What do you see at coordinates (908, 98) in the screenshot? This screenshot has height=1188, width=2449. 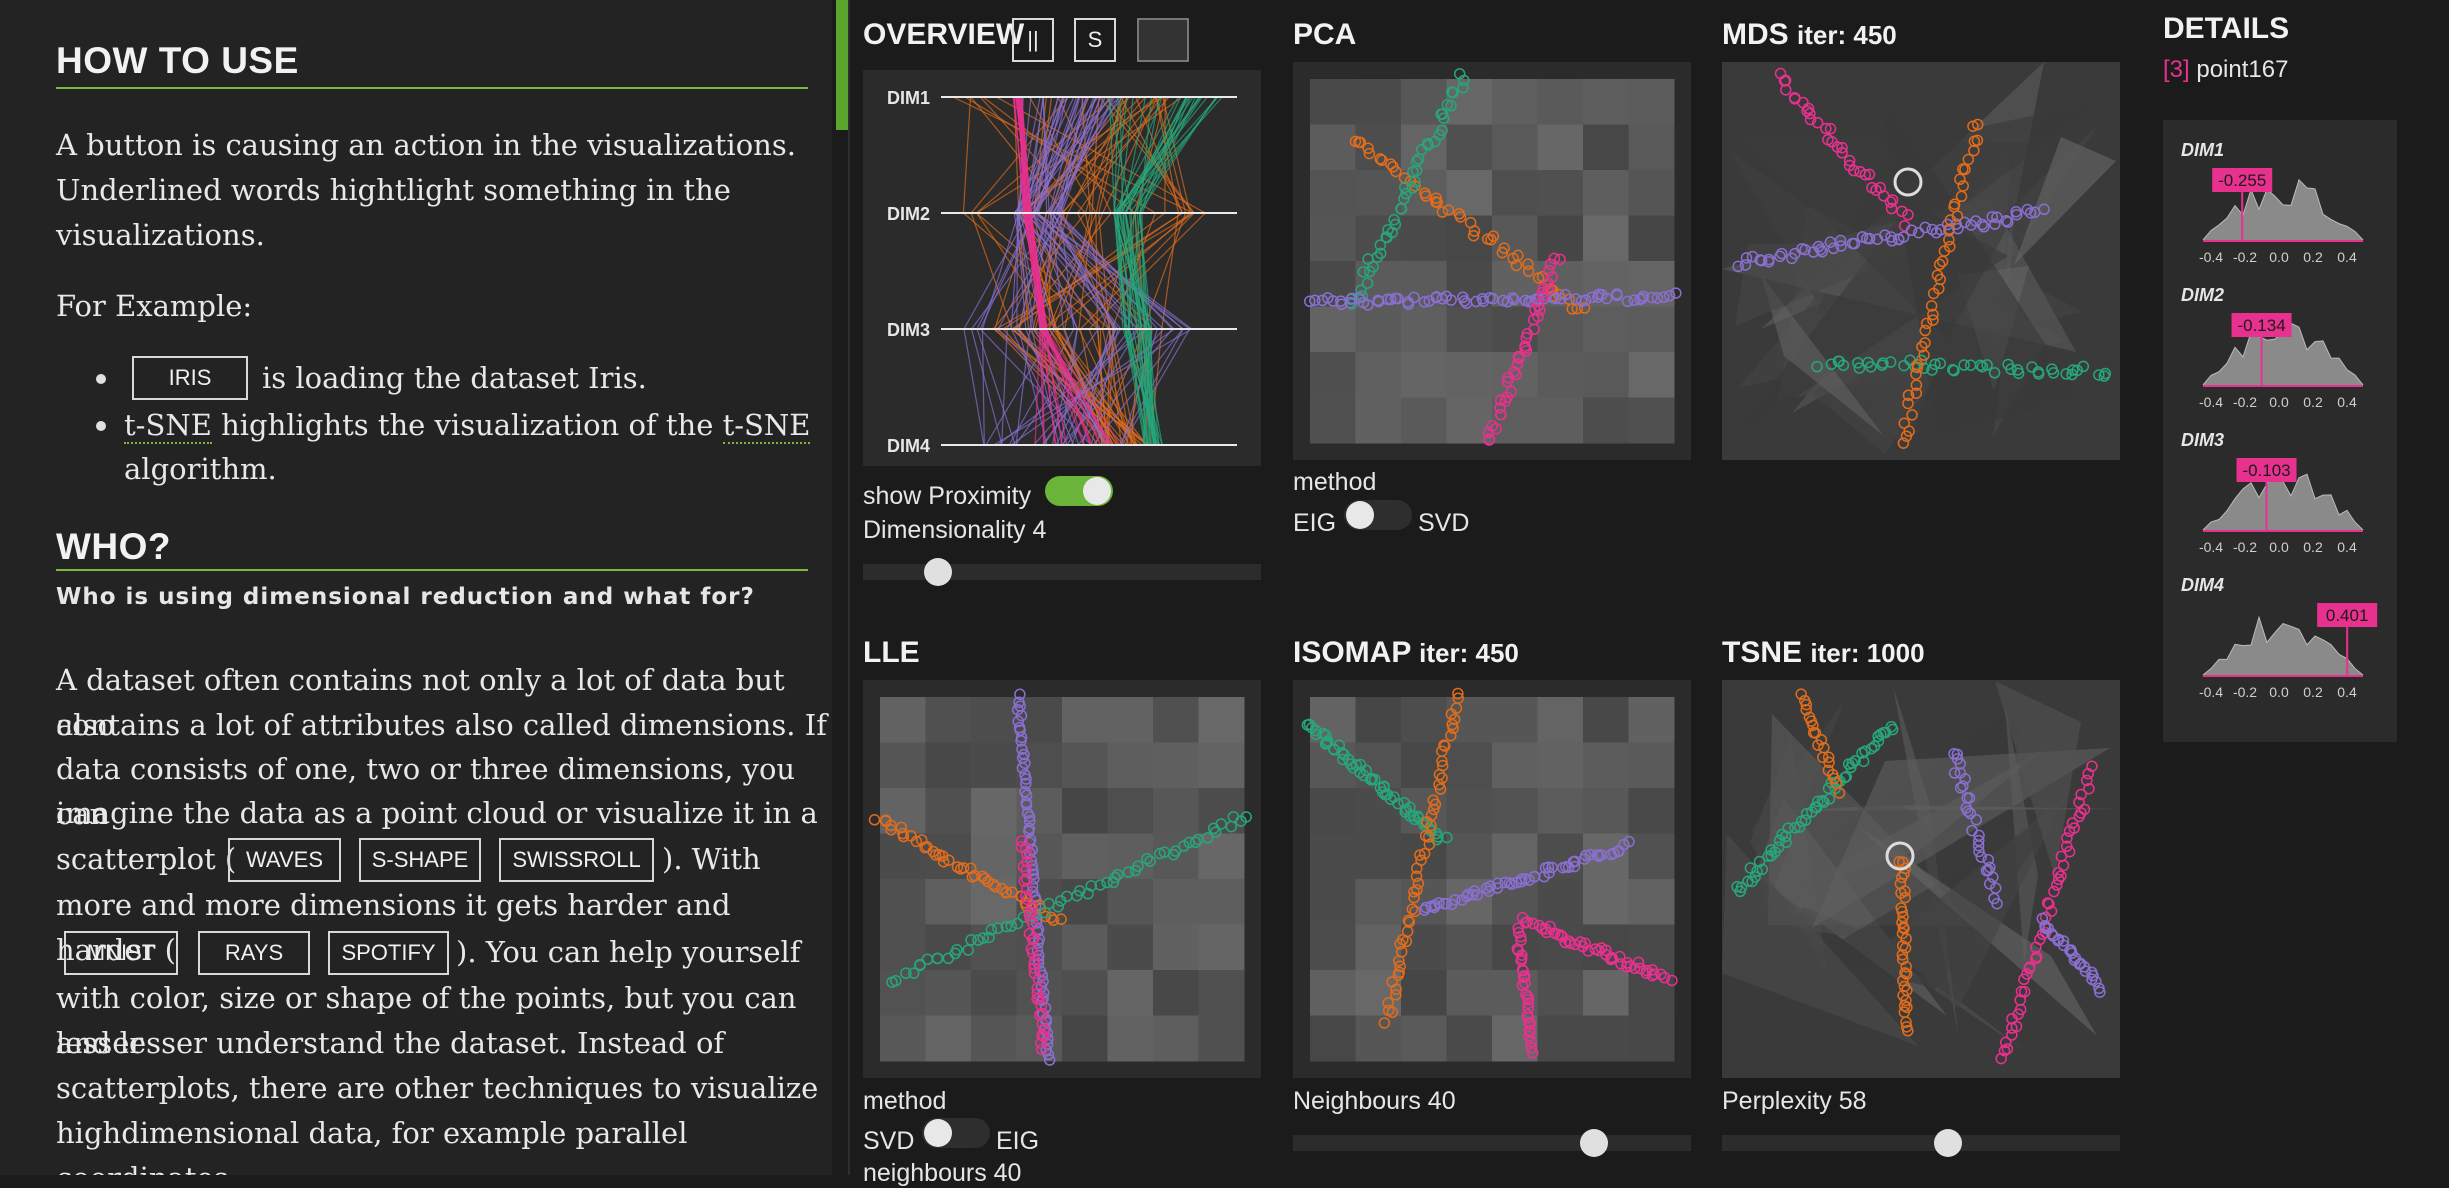 I see `axis-label: DIM1` at bounding box center [908, 98].